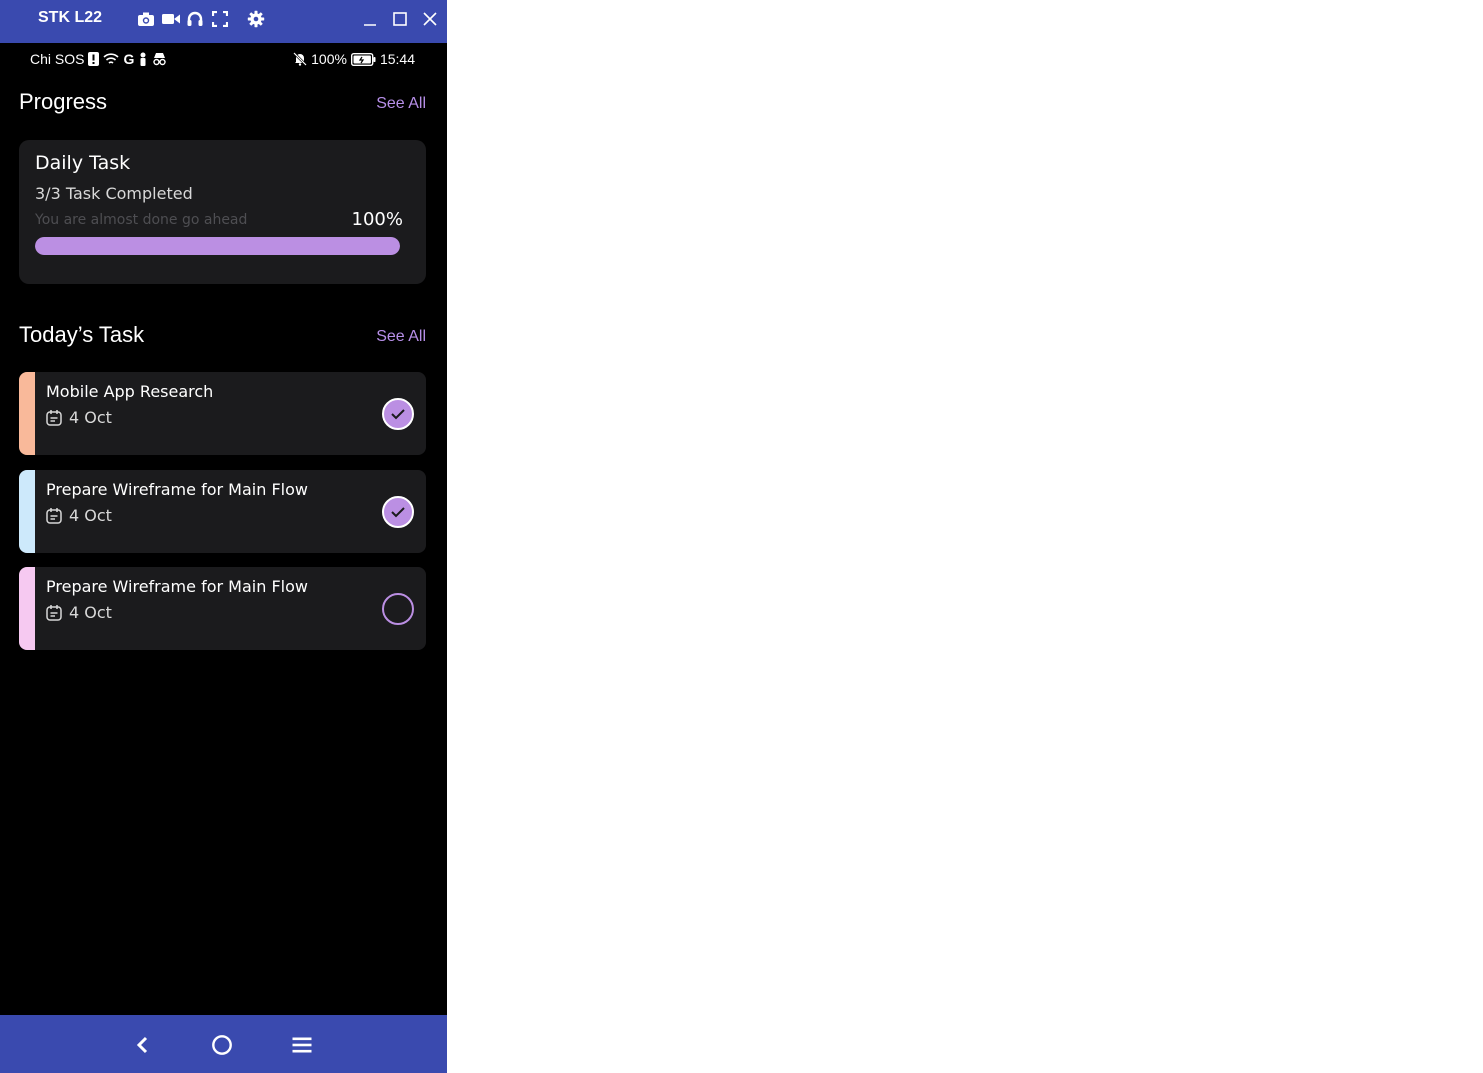 The width and height of the screenshot is (1483, 1073). I want to click on fullscreen-icon, so click(220, 19).